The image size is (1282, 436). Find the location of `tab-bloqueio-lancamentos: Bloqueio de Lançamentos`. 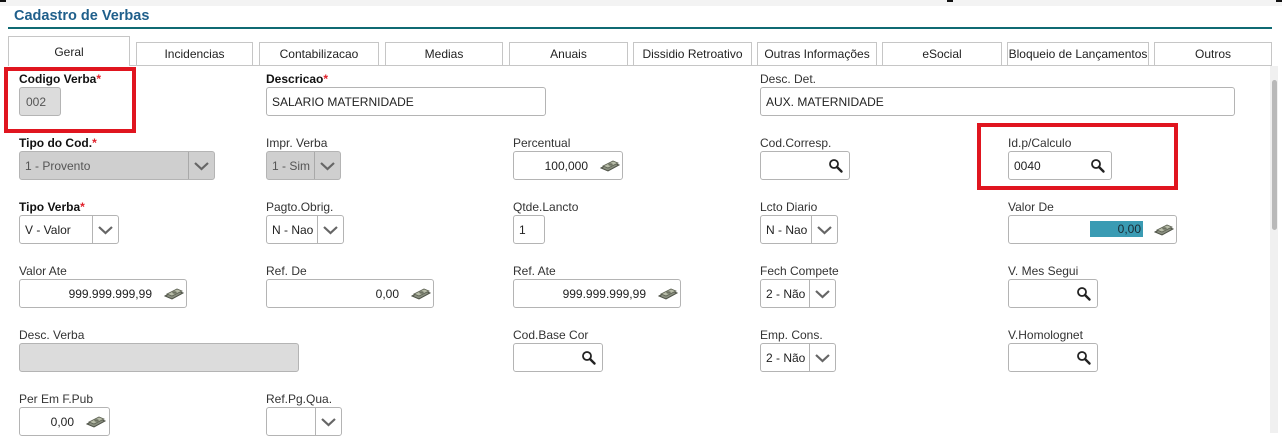

tab-bloqueio-lancamentos: Bloqueio de Lançamentos is located at coordinates (1078, 53).